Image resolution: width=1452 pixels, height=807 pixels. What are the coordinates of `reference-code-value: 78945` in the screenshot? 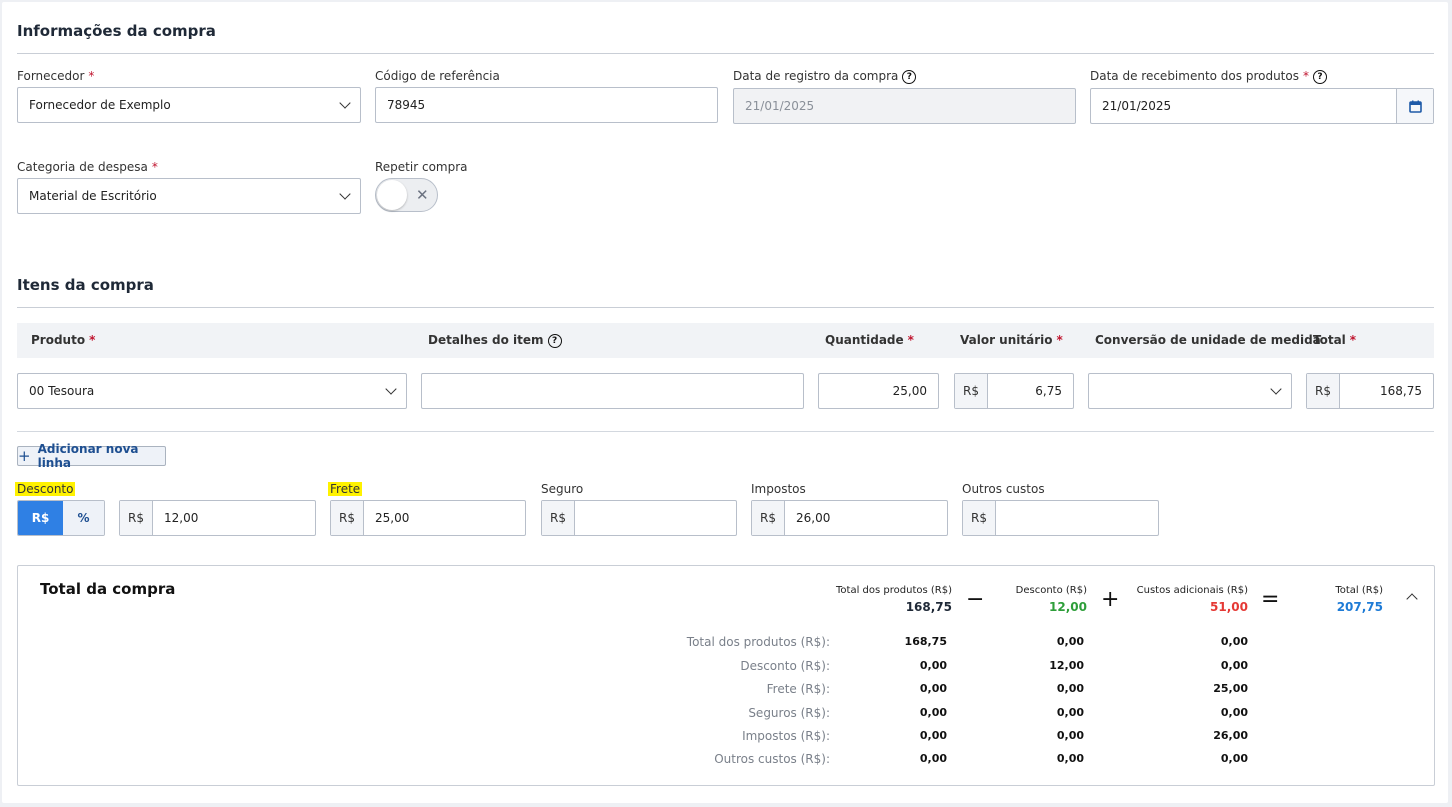 It's located at (406, 105).